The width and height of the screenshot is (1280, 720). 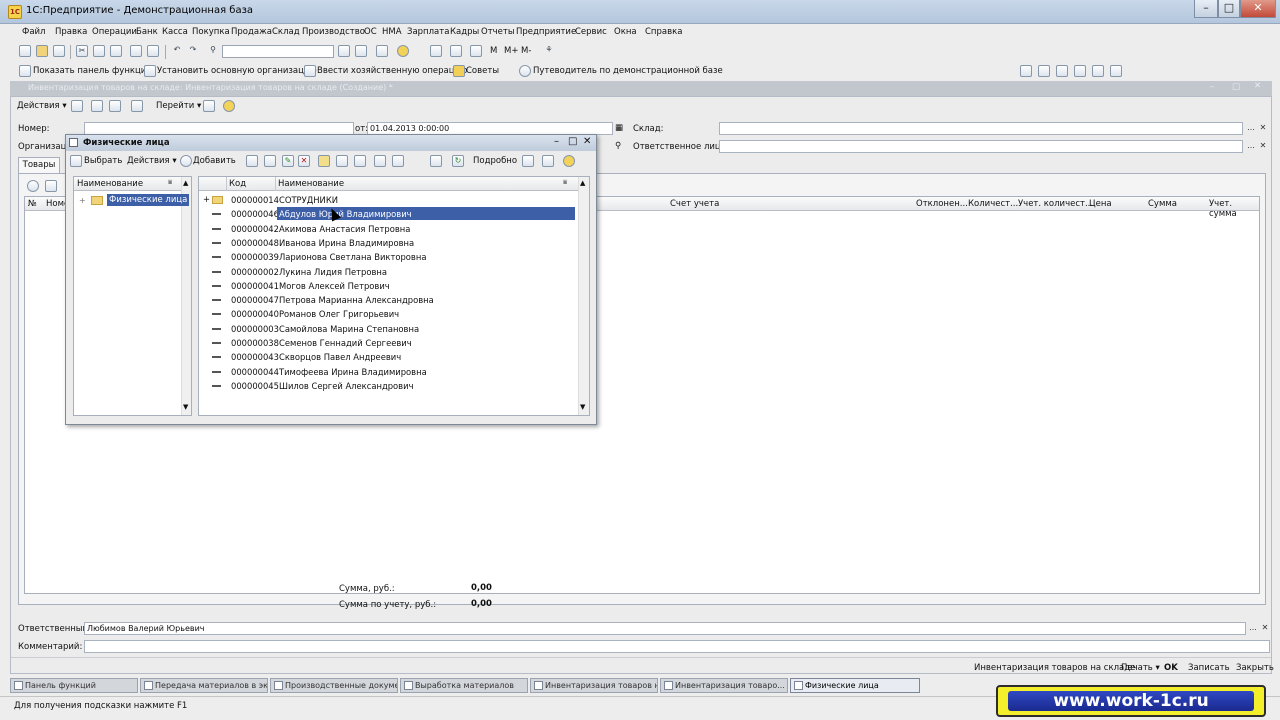 What do you see at coordinates (342, 161) in the screenshot?
I see `level-down-icon` at bounding box center [342, 161].